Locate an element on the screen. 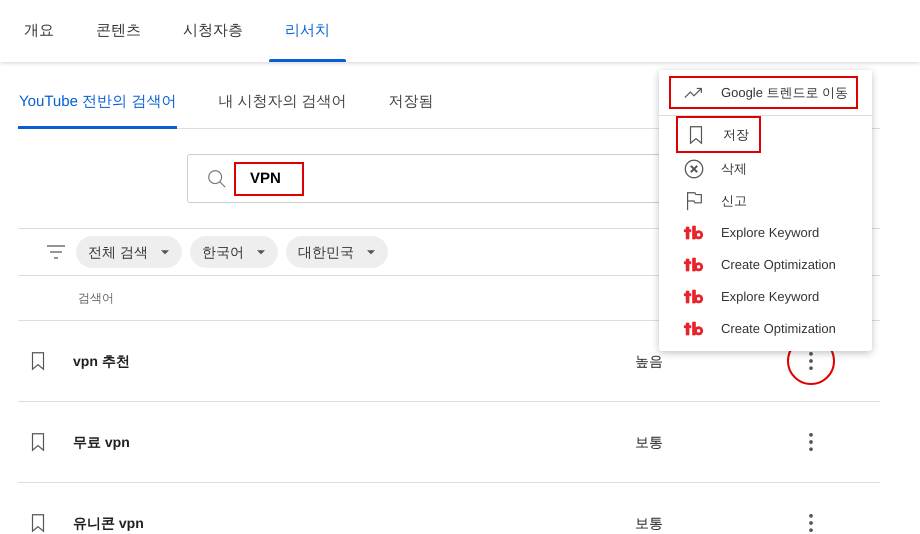 This screenshot has width=920, height=534. filter-chip: 대한민국 is located at coordinates (337, 252).